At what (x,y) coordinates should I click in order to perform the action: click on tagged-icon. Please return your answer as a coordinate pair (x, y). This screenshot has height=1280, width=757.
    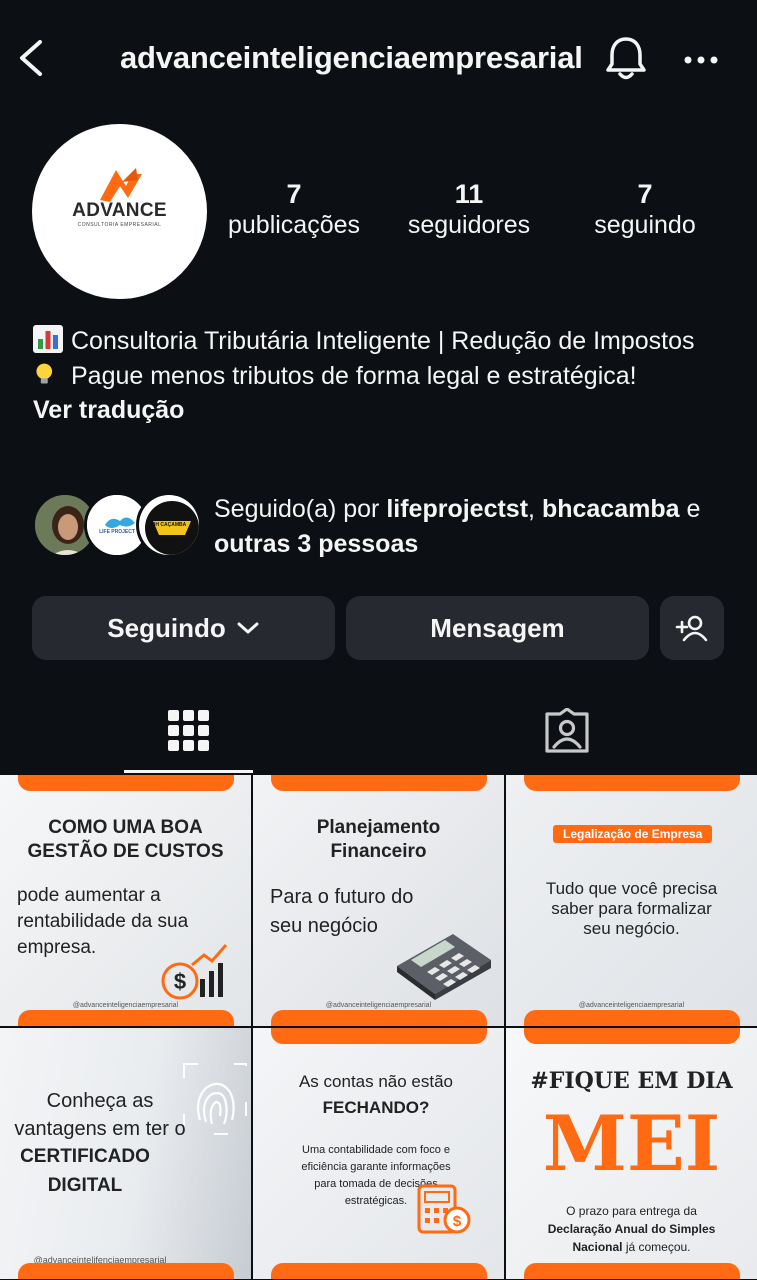
    Looking at the image, I should click on (567, 730).